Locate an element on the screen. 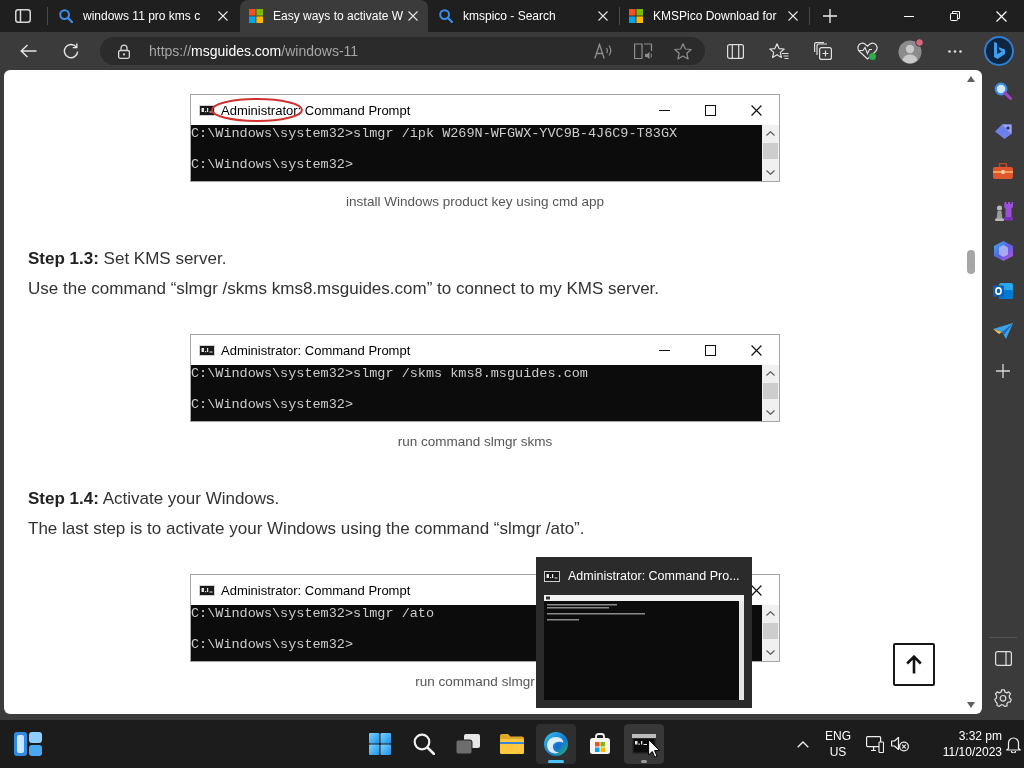 This screenshot has height=768, width=1024. console-line: C:\Windows\system32>slmgr /skms kms8.msguides.com is located at coordinates (389, 374).